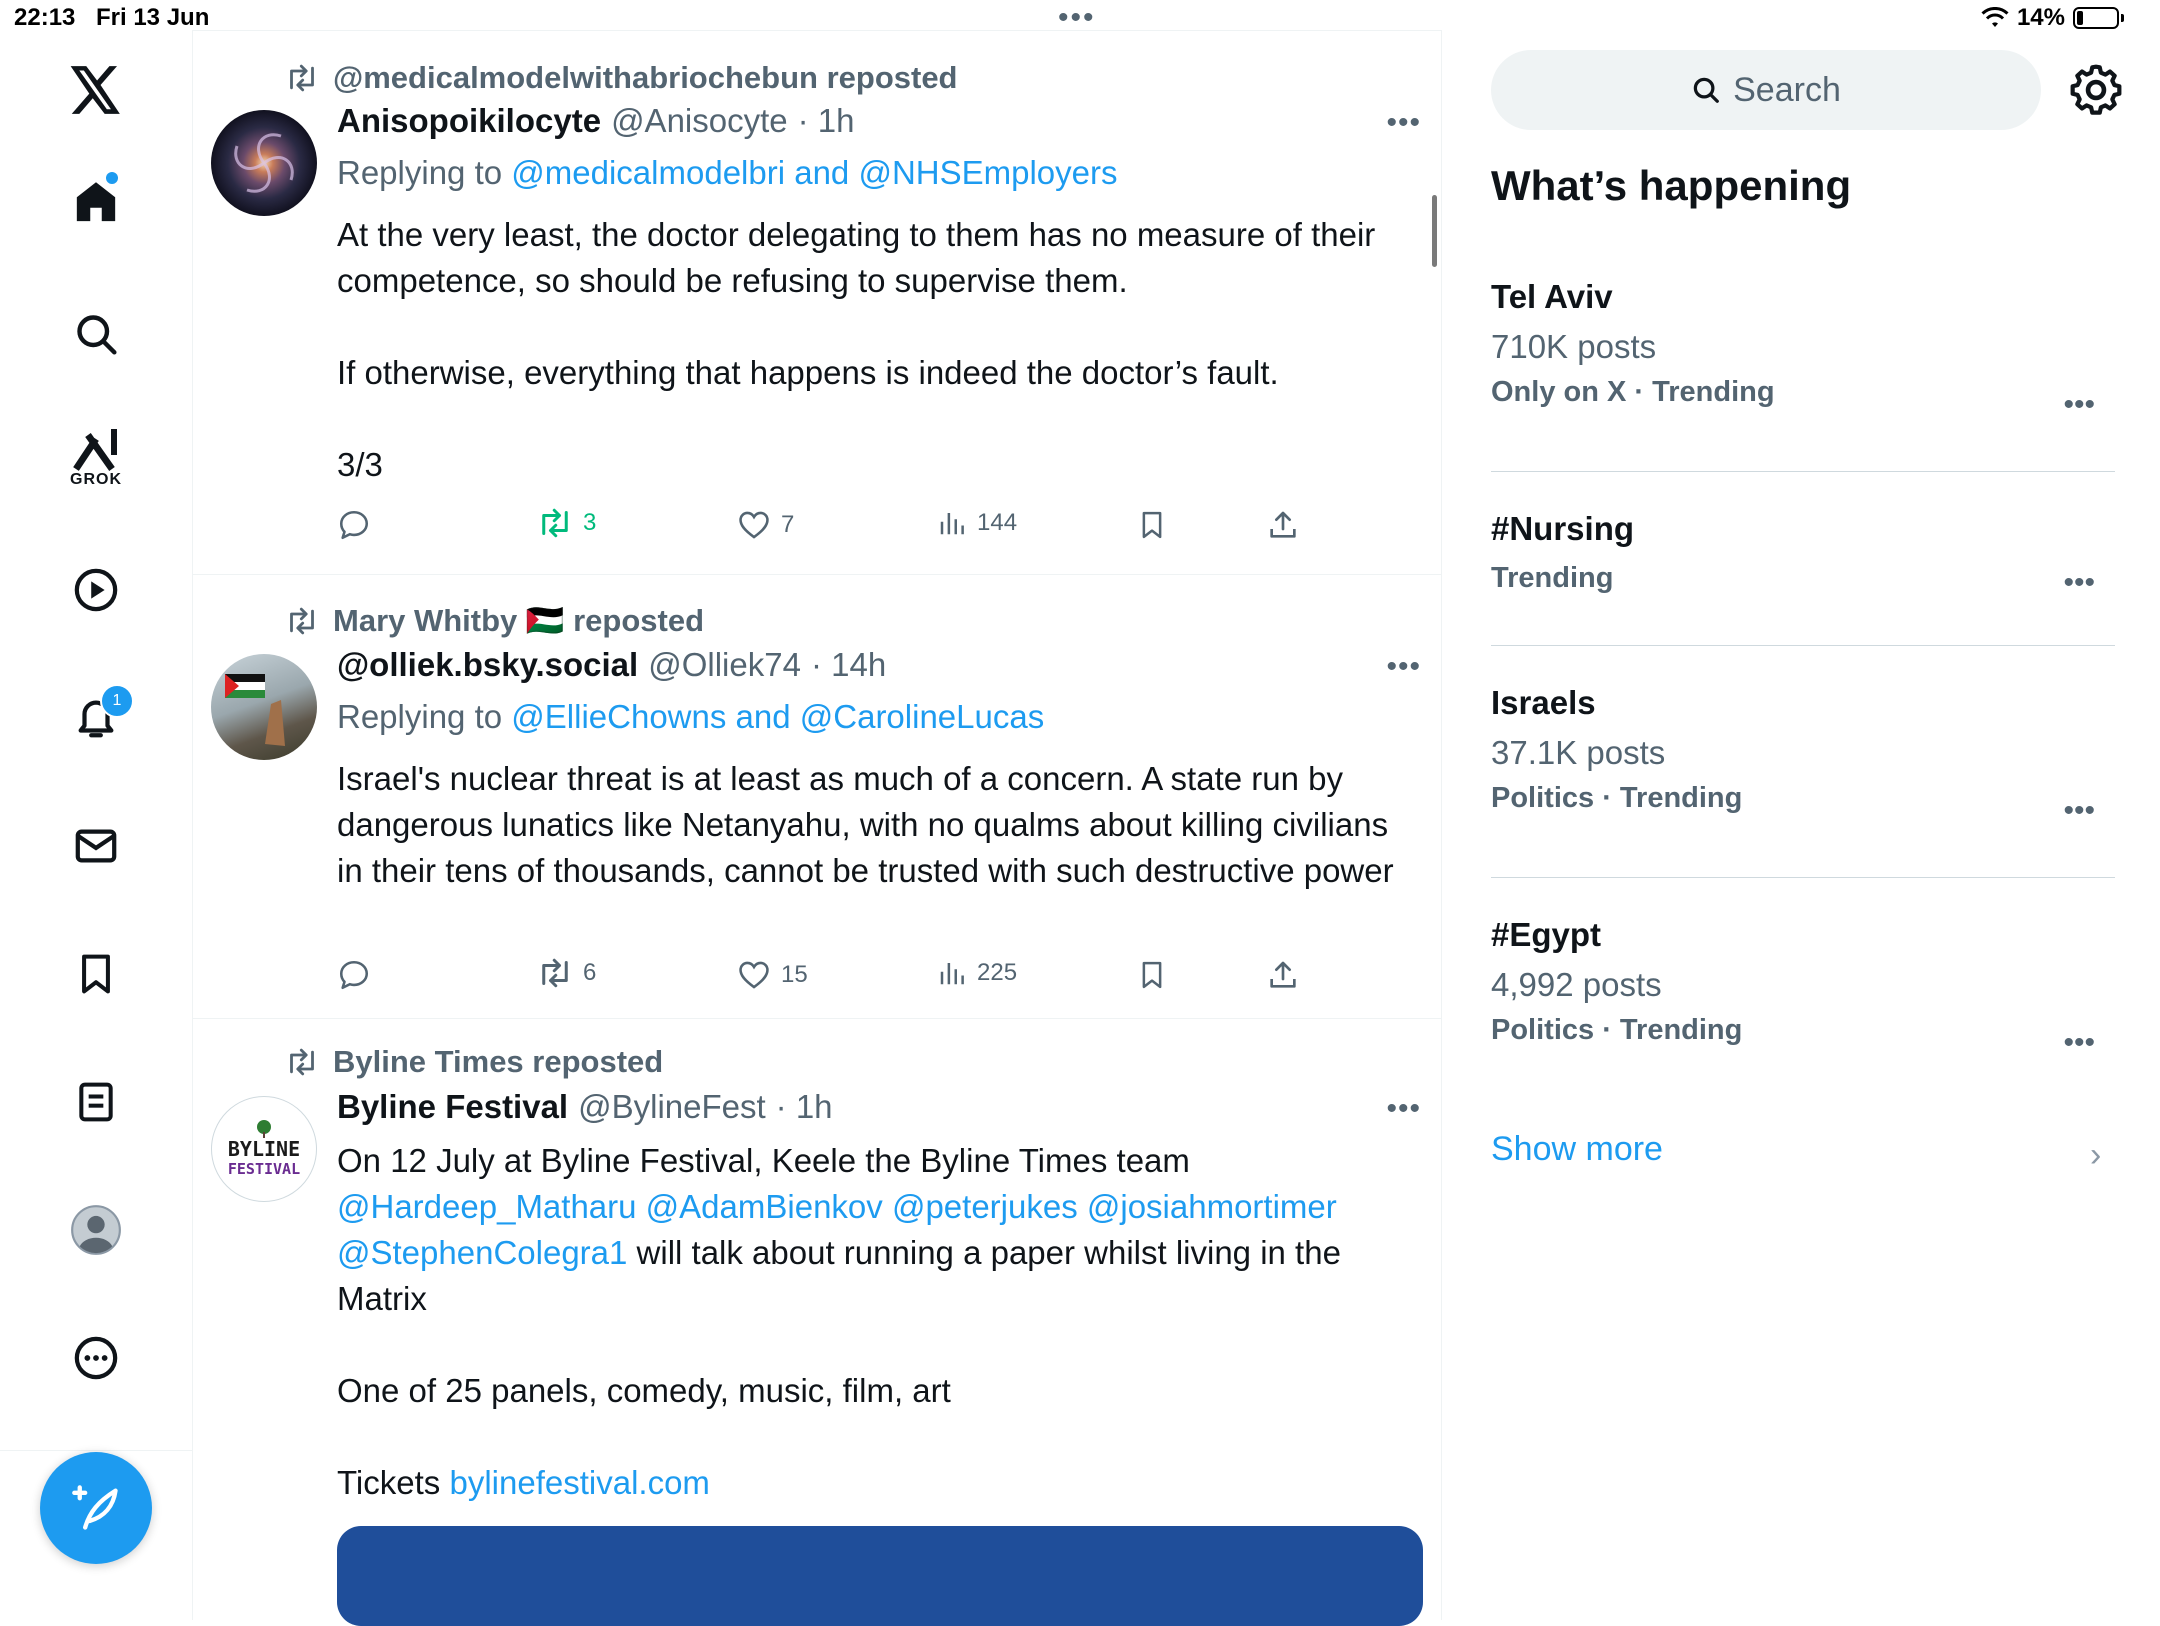  Describe the element at coordinates (672, 1107) in the screenshot. I see `author-handle: @BylineFest` at that location.